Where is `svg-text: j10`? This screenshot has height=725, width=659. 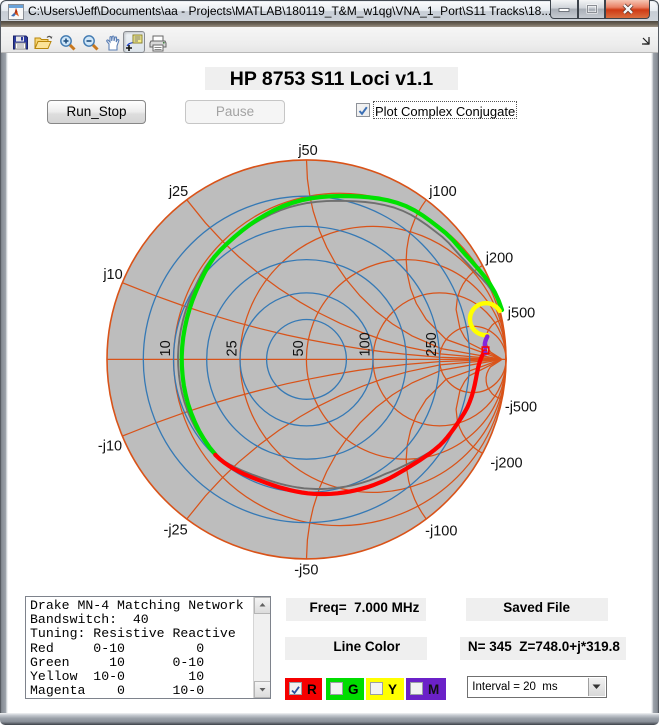
svg-text: j10 is located at coordinates (112, 275).